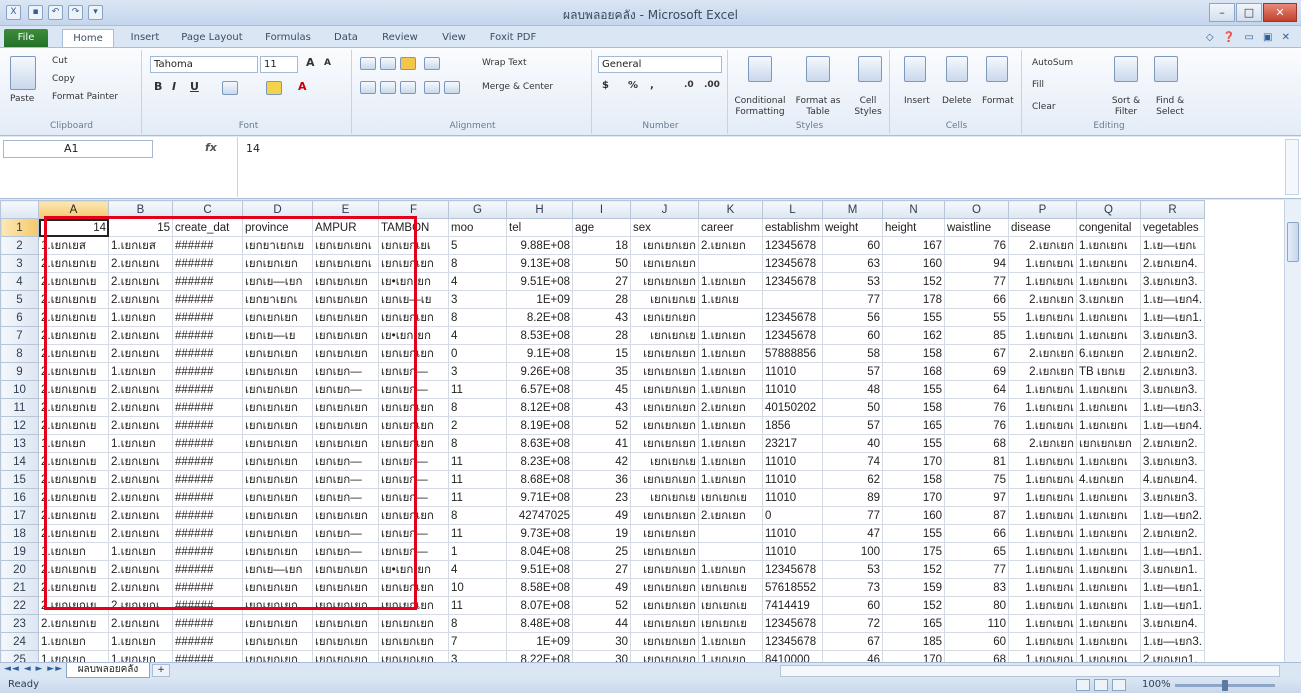 This screenshot has height=693, width=1301. What do you see at coordinates (345, 425) in the screenshot?
I see `cell-e12: เยกเยกเยก` at bounding box center [345, 425].